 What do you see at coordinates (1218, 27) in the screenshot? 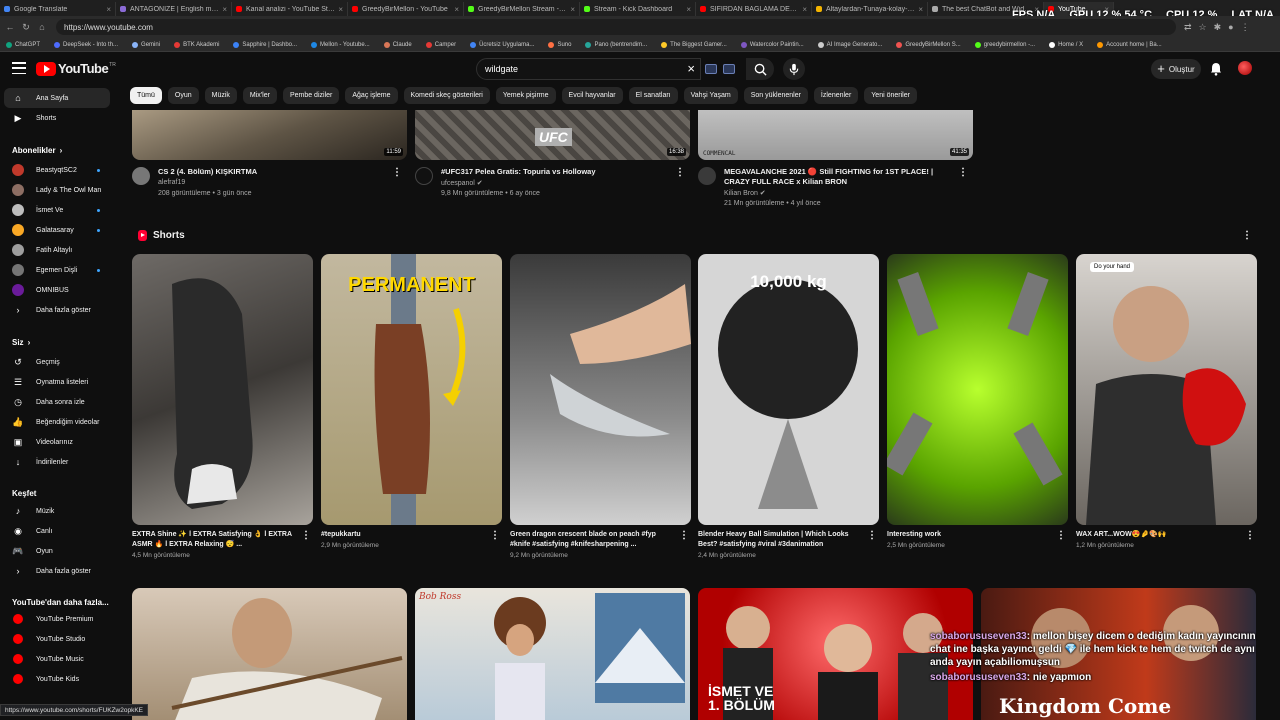
I see `extensions-icon: ✱` at bounding box center [1218, 27].